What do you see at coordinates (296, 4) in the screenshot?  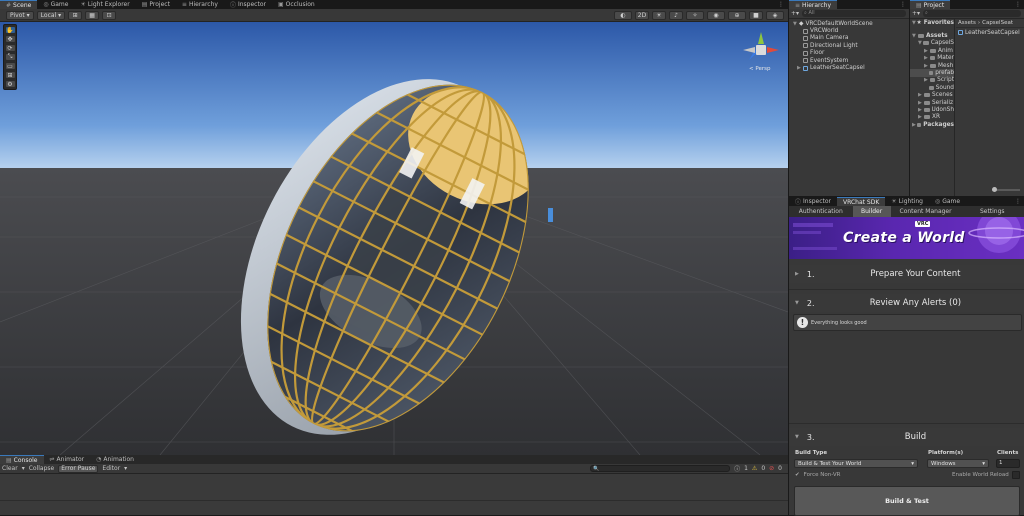 I see `tab-occlusion: ▣ Occlusion` at bounding box center [296, 4].